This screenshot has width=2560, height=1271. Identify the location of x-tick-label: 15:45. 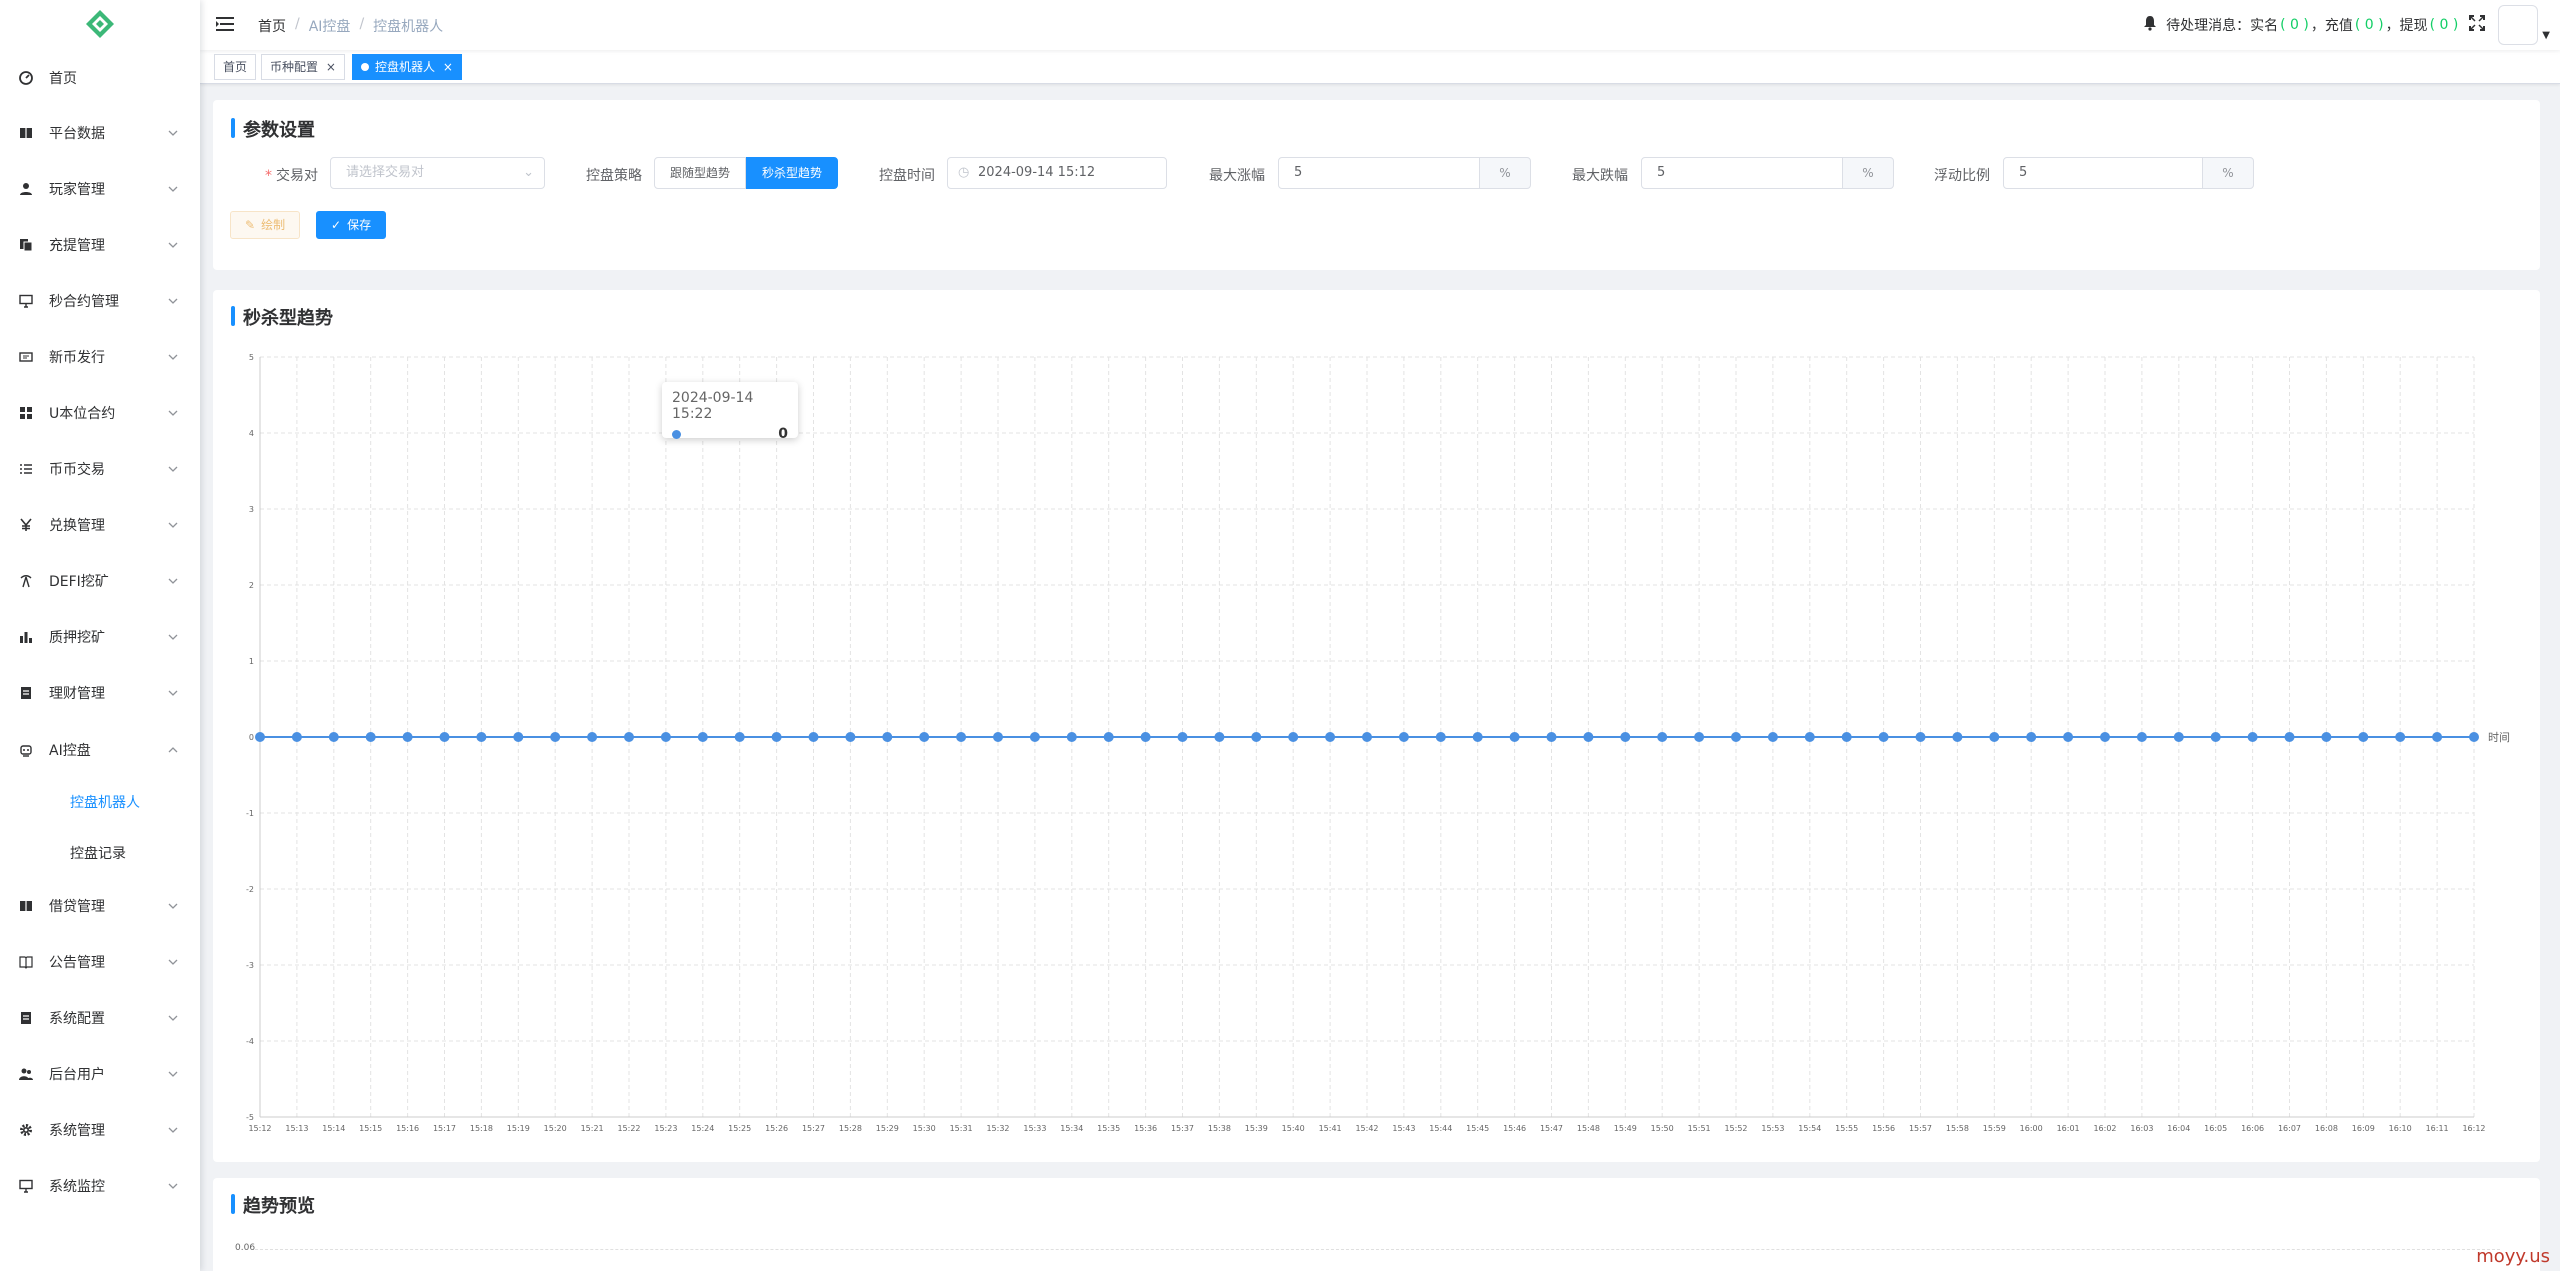
(1477, 1128).